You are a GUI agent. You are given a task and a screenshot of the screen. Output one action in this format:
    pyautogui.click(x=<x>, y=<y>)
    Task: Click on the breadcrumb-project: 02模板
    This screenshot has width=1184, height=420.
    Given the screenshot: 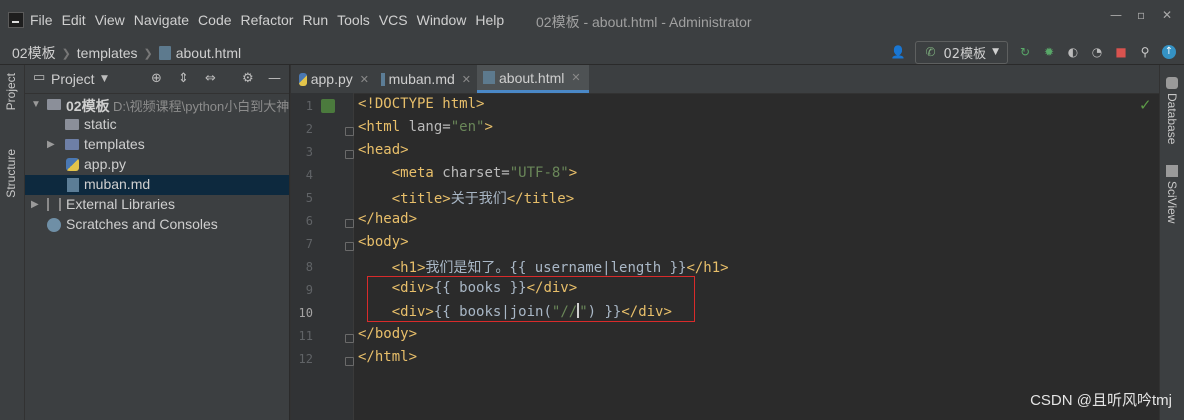 What is the action you would take?
    pyautogui.click(x=34, y=53)
    